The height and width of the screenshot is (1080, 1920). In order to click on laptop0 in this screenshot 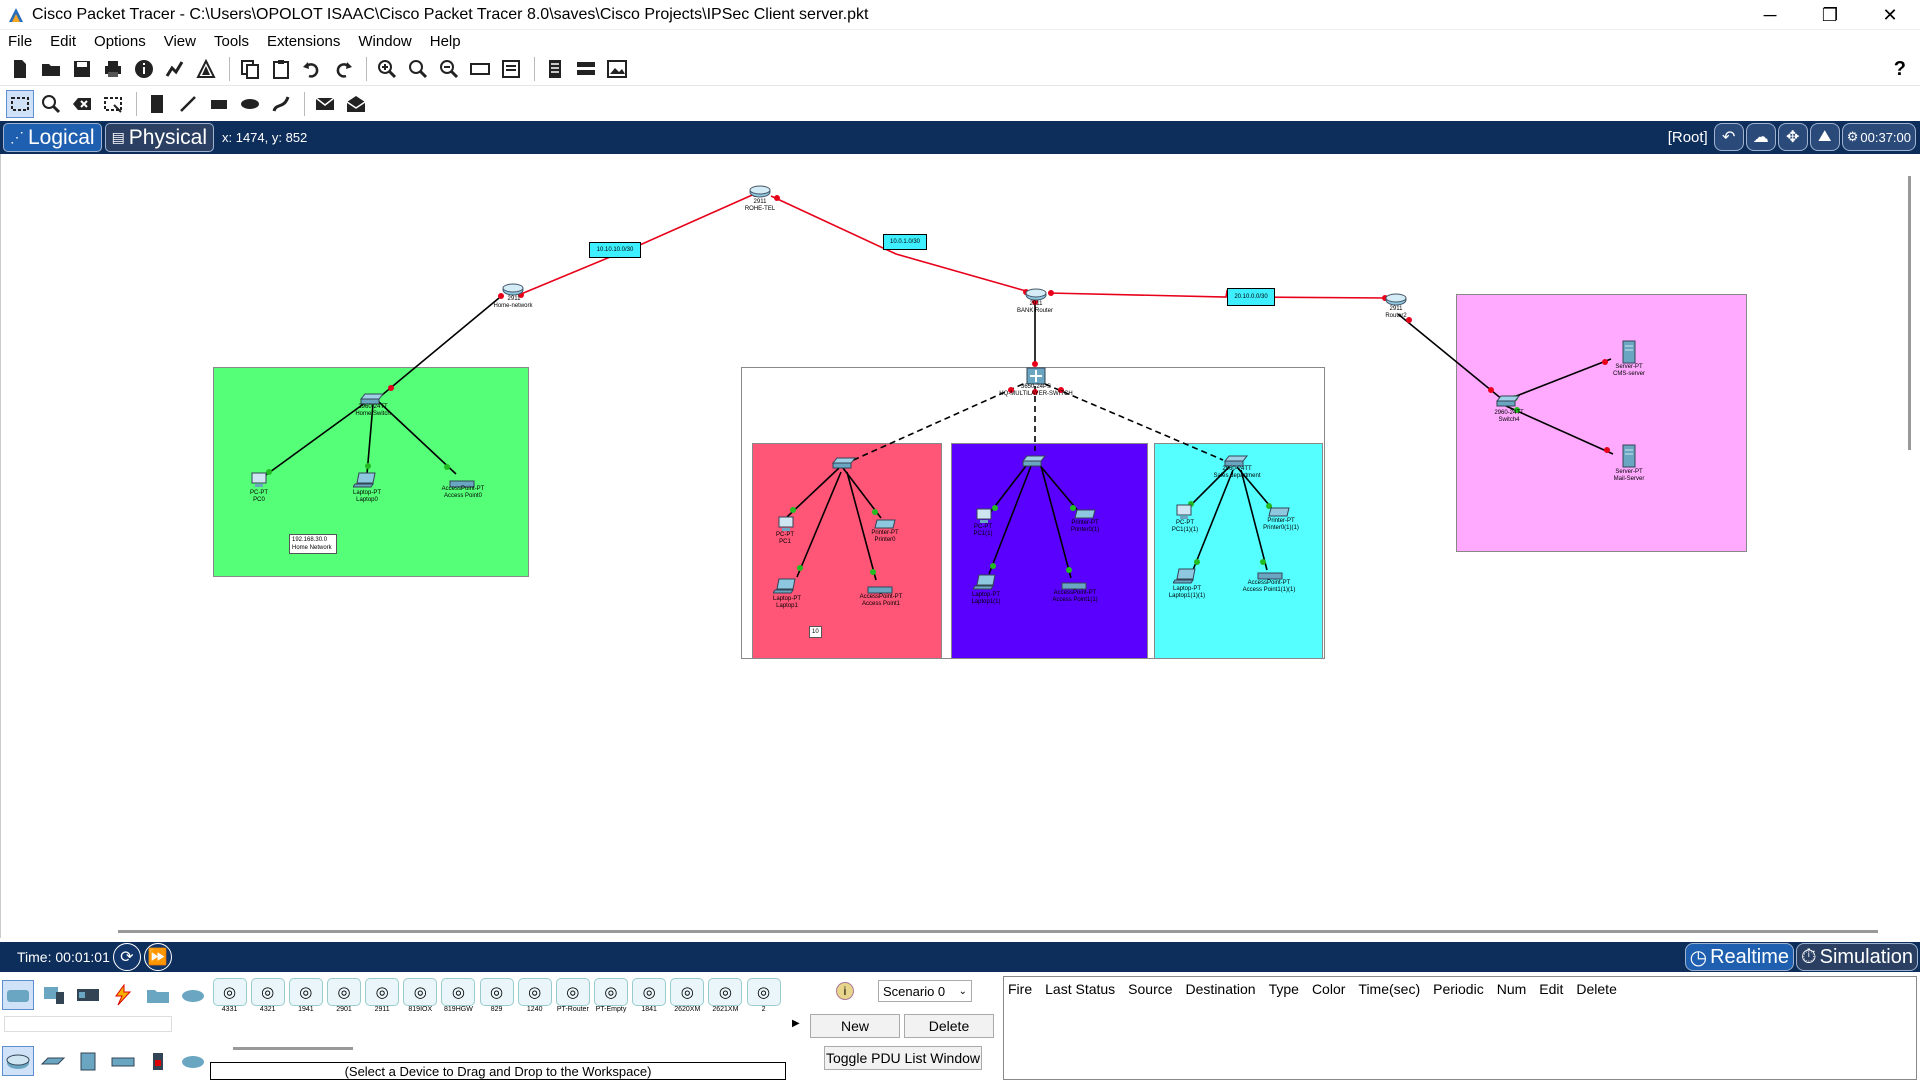, I will do `click(365, 482)`.